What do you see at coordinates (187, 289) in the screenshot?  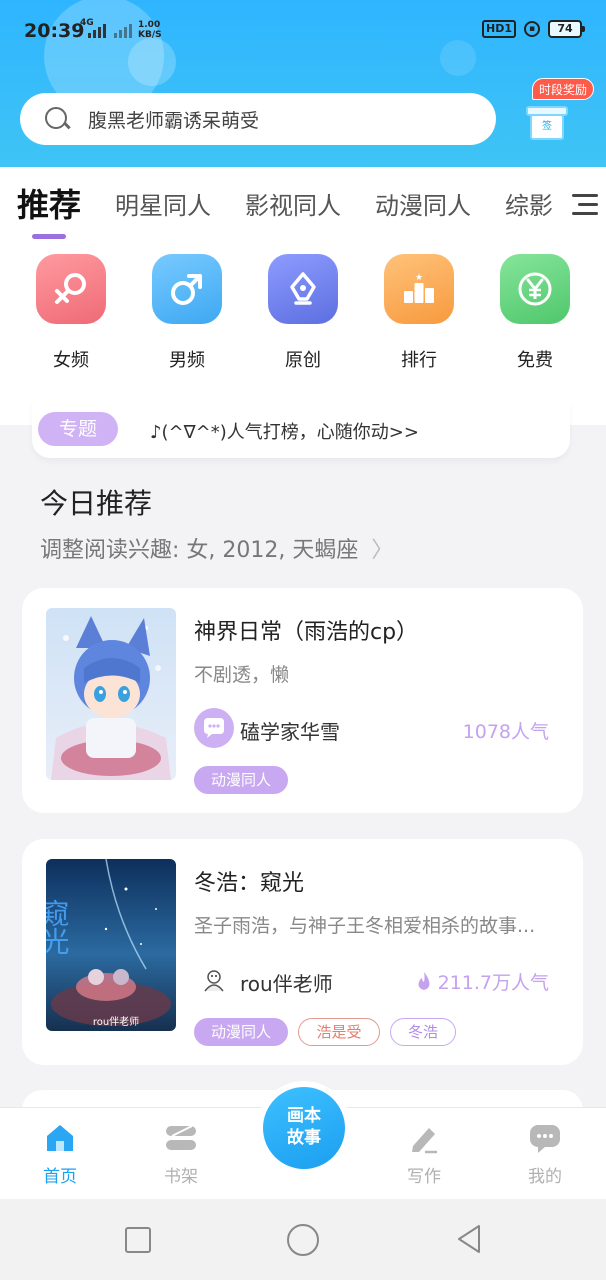 I see `male-icon` at bounding box center [187, 289].